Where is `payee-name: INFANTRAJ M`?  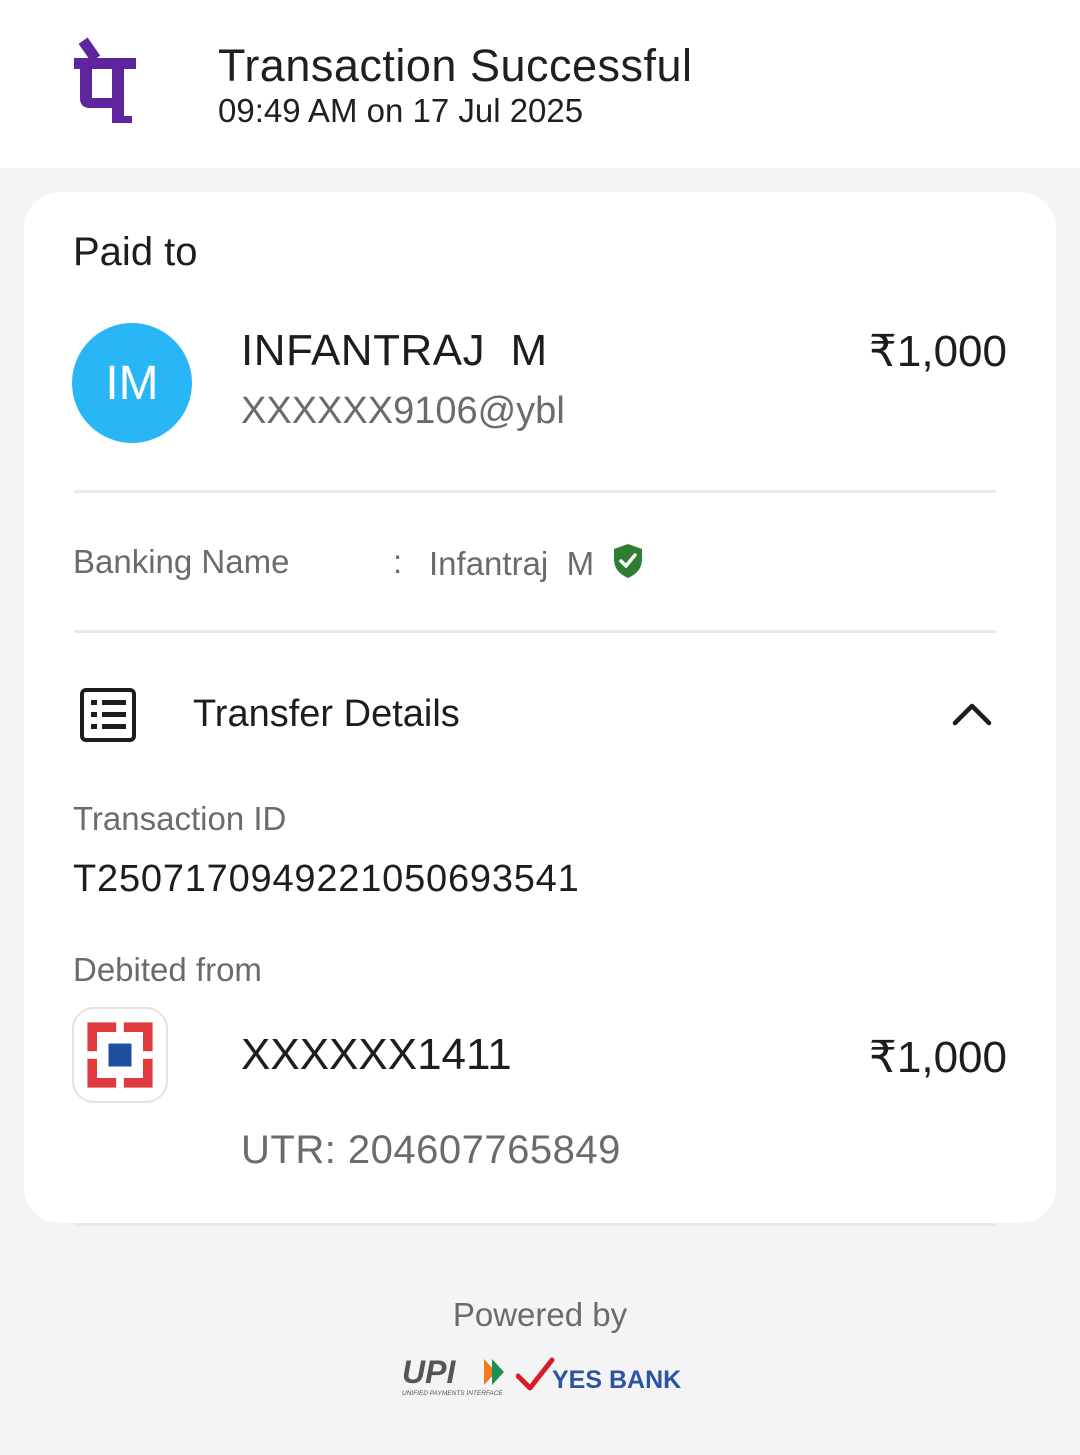
payee-name: INFANTRAJ M is located at coordinates (394, 350).